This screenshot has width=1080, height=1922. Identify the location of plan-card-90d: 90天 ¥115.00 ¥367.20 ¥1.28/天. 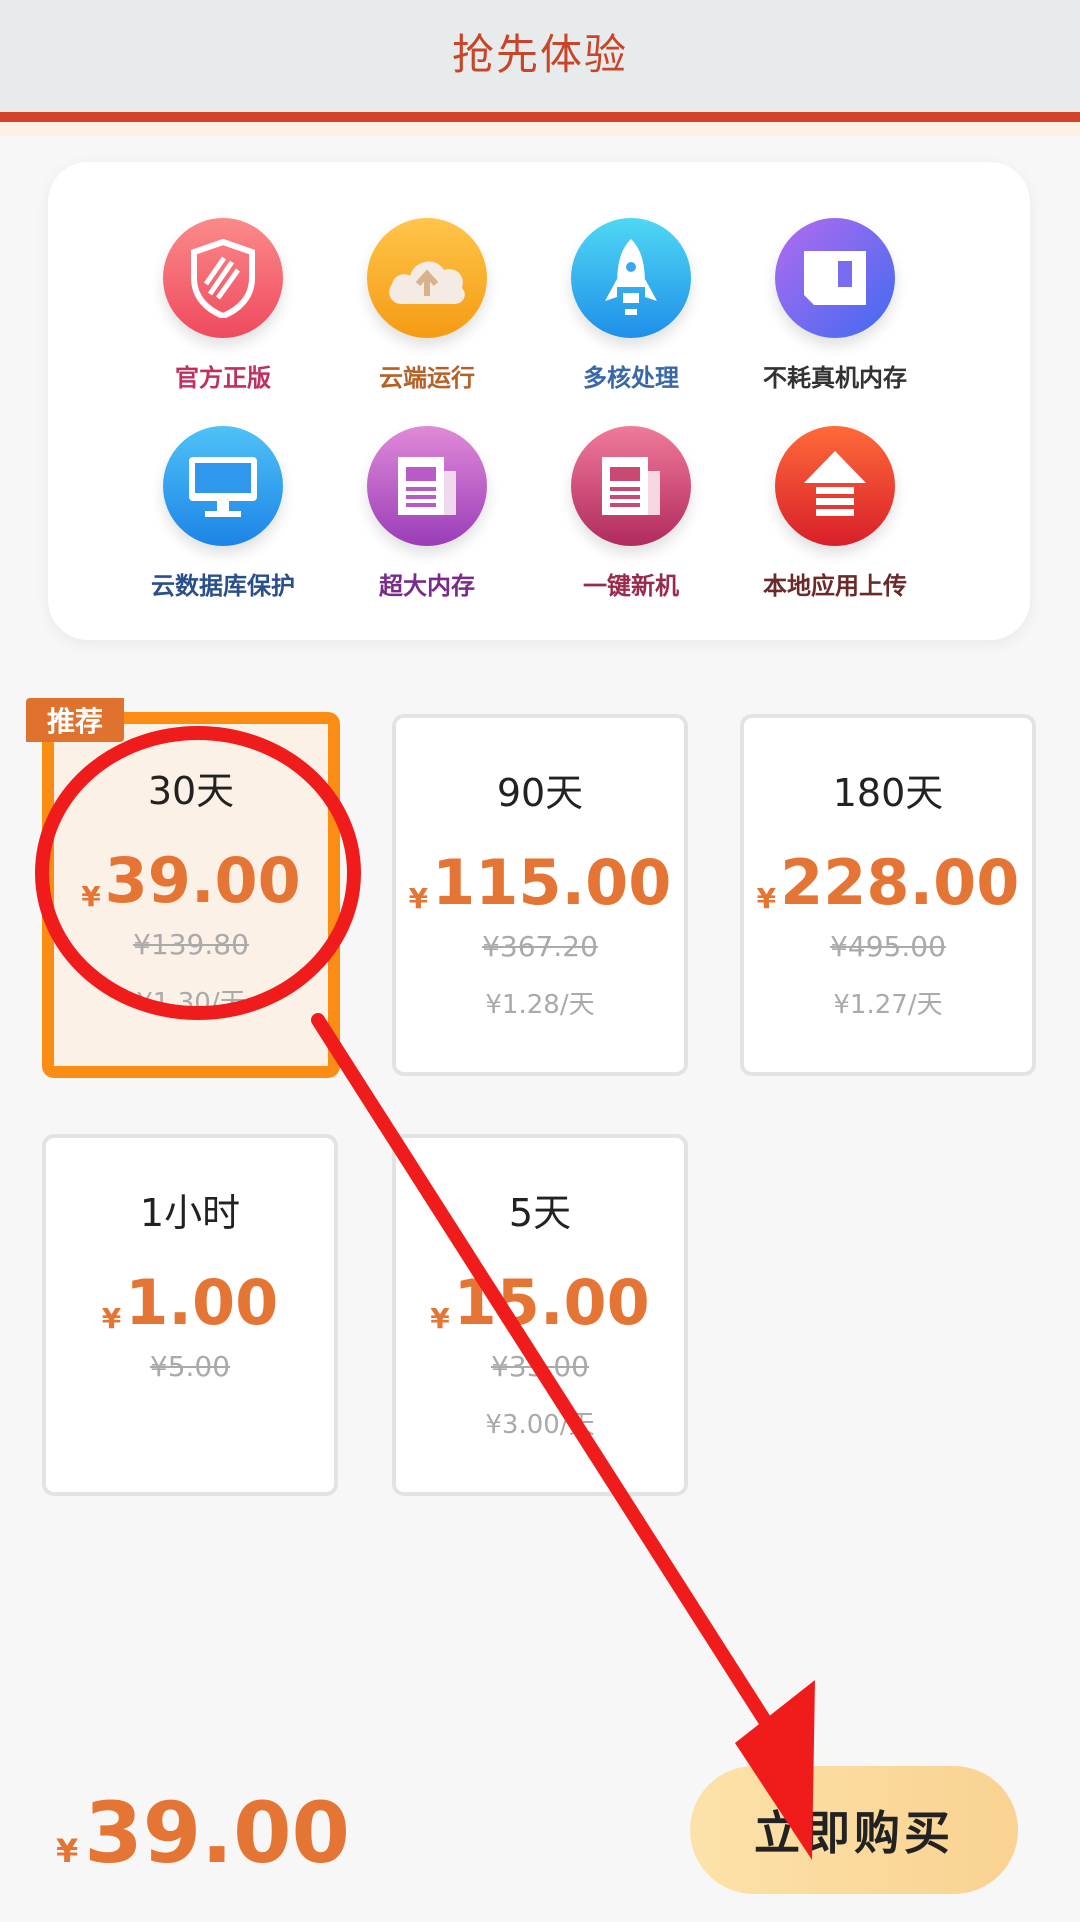
(540, 895).